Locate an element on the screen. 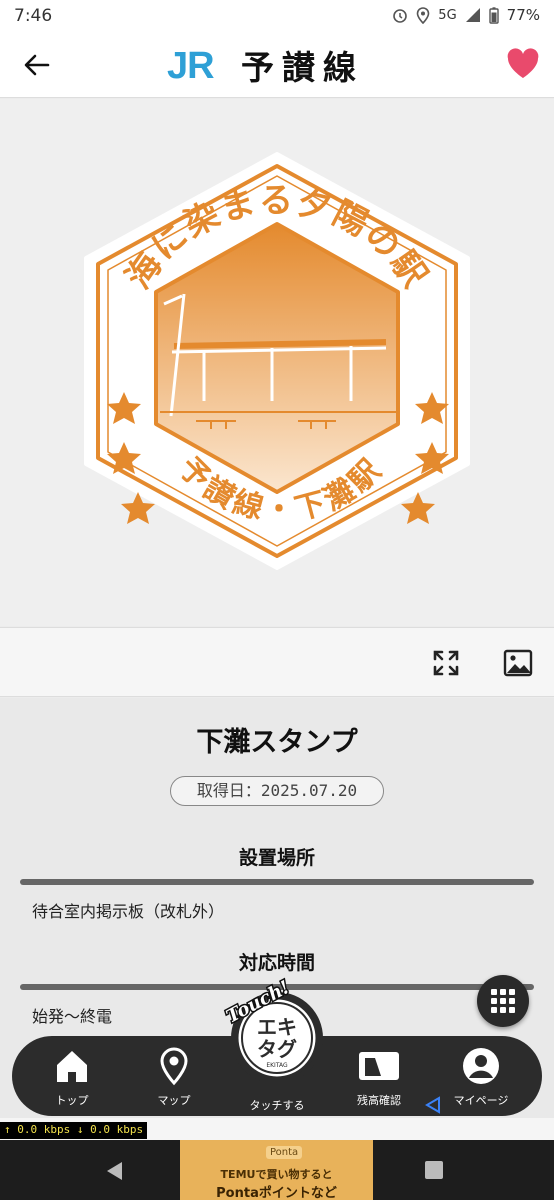 The width and height of the screenshot is (554, 1200). card-icon is located at coordinates (379, 1066).